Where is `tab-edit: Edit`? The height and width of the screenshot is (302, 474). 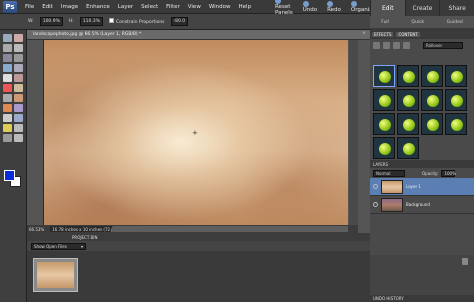
tab-edit: Edit is located at coordinates (387, 8).